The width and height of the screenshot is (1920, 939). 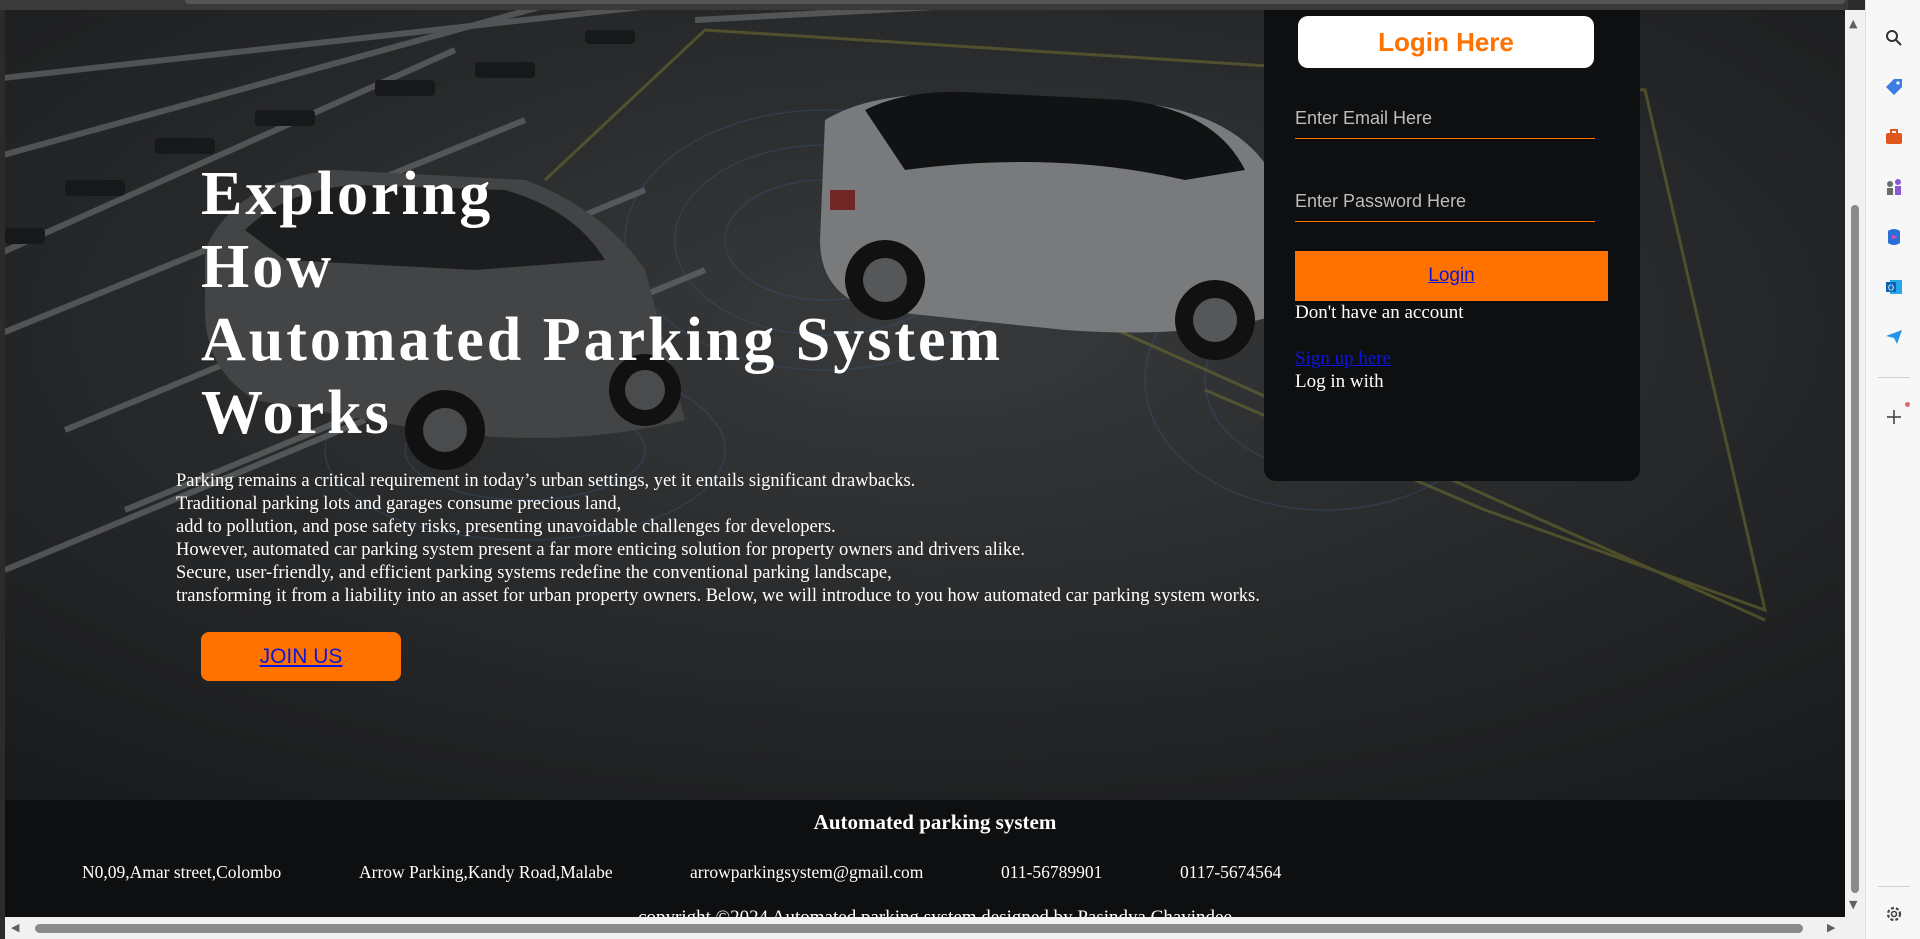 I want to click on browser-tab-edge, so click(x=1015, y=2).